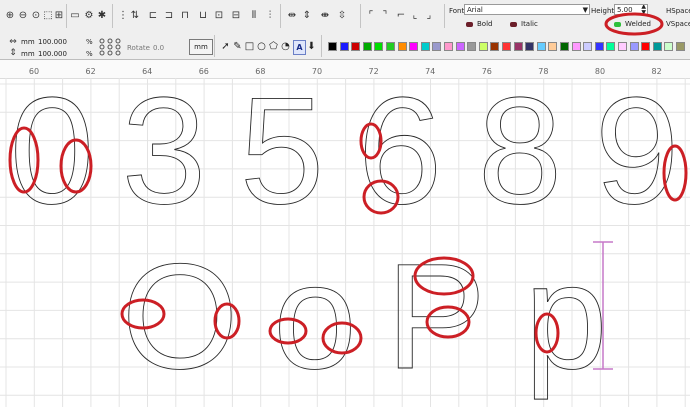  I want to click on welded-annotation-layer, so click(634, 24).